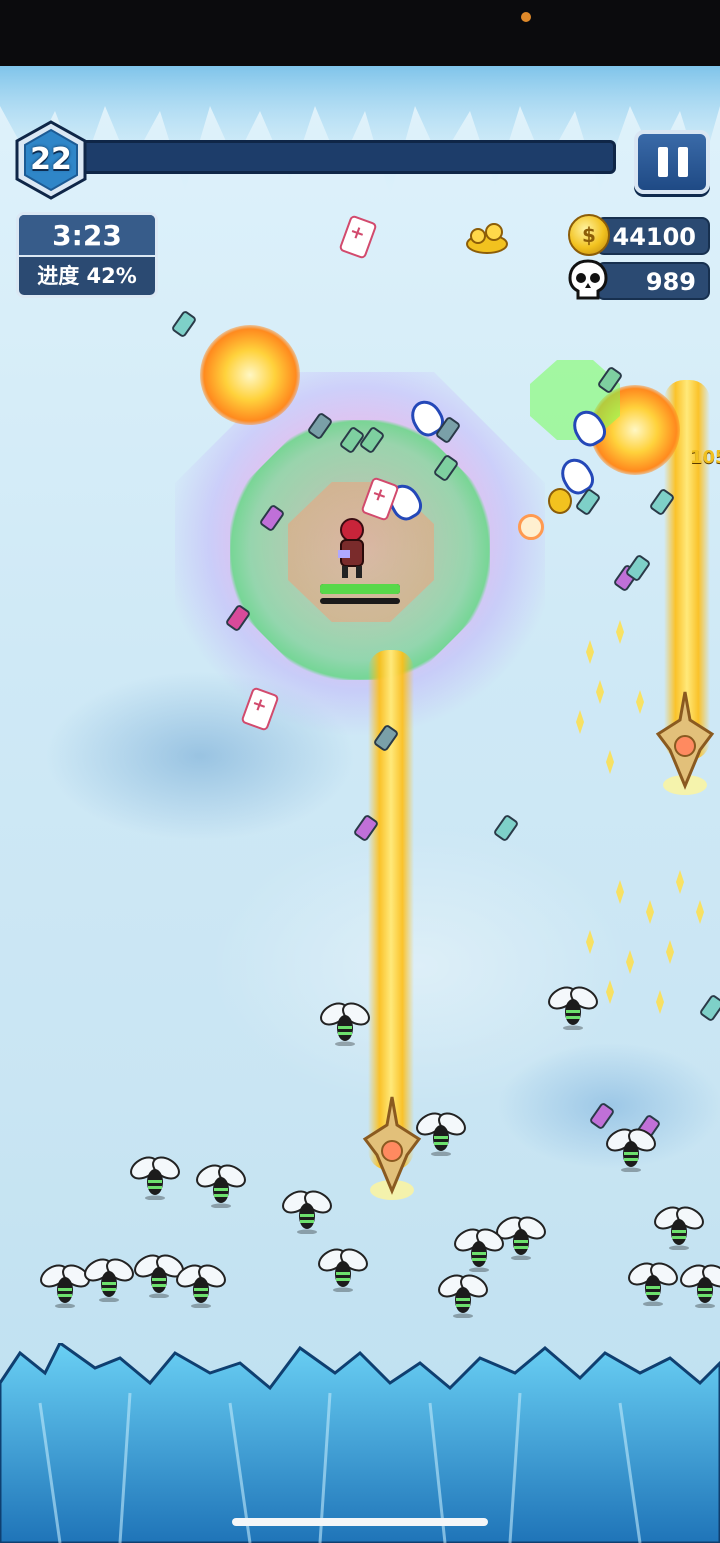 This screenshot has width=720, height=1543. I want to click on kill-count: 989, so click(670, 282).